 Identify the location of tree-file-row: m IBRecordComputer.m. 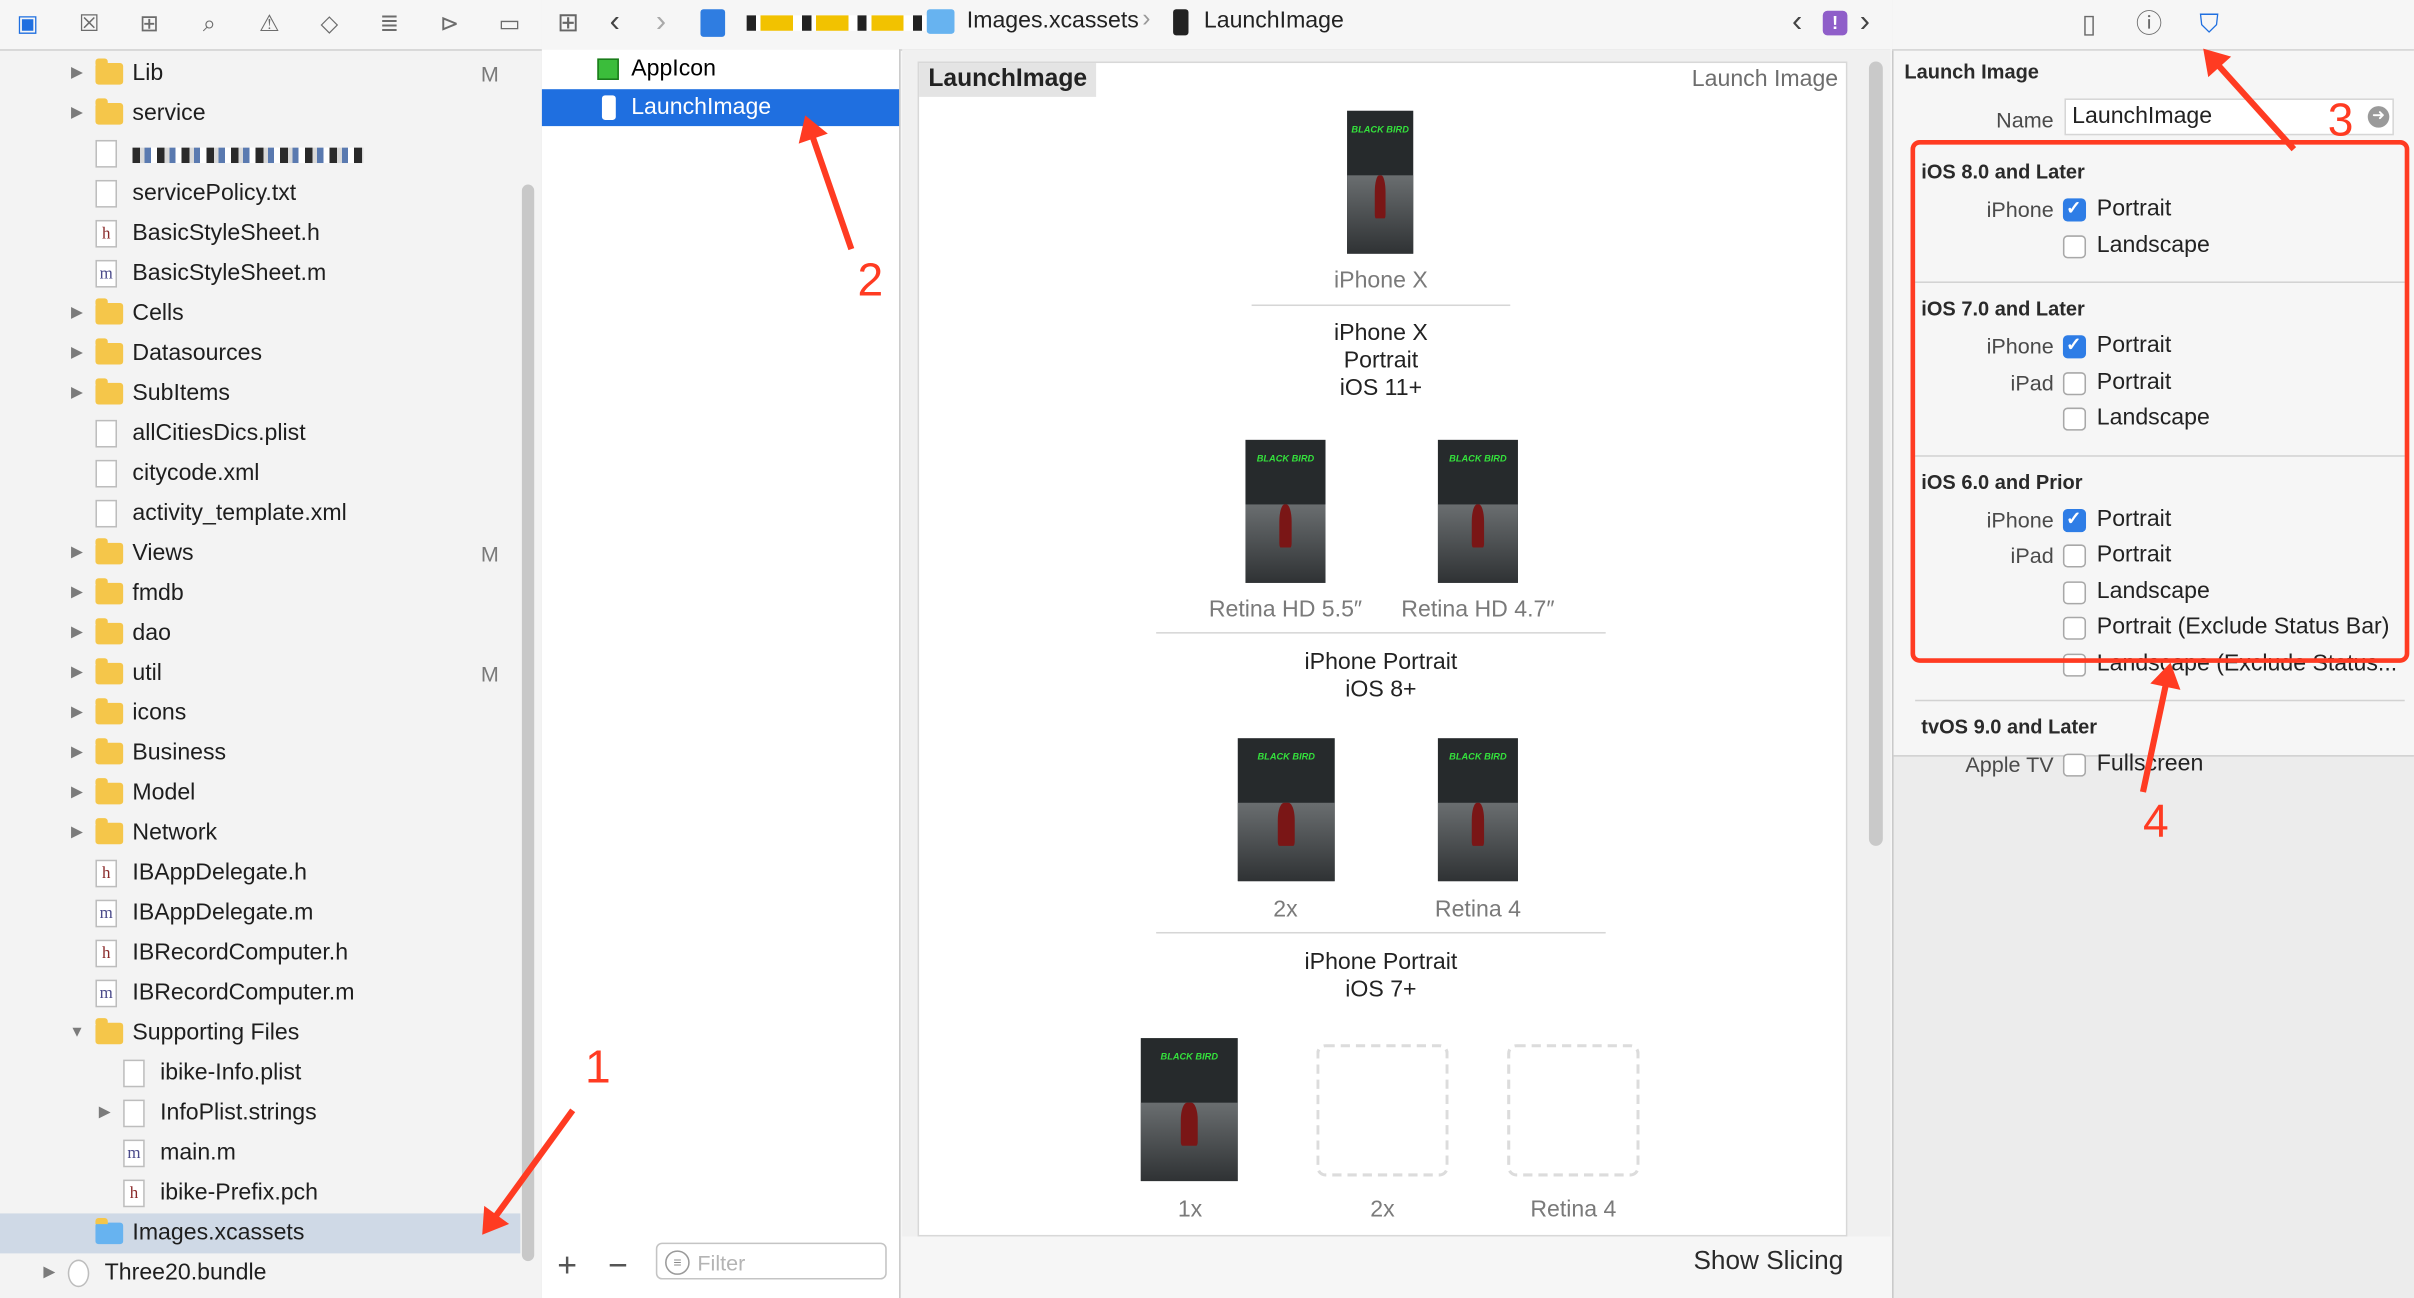
(260, 993).